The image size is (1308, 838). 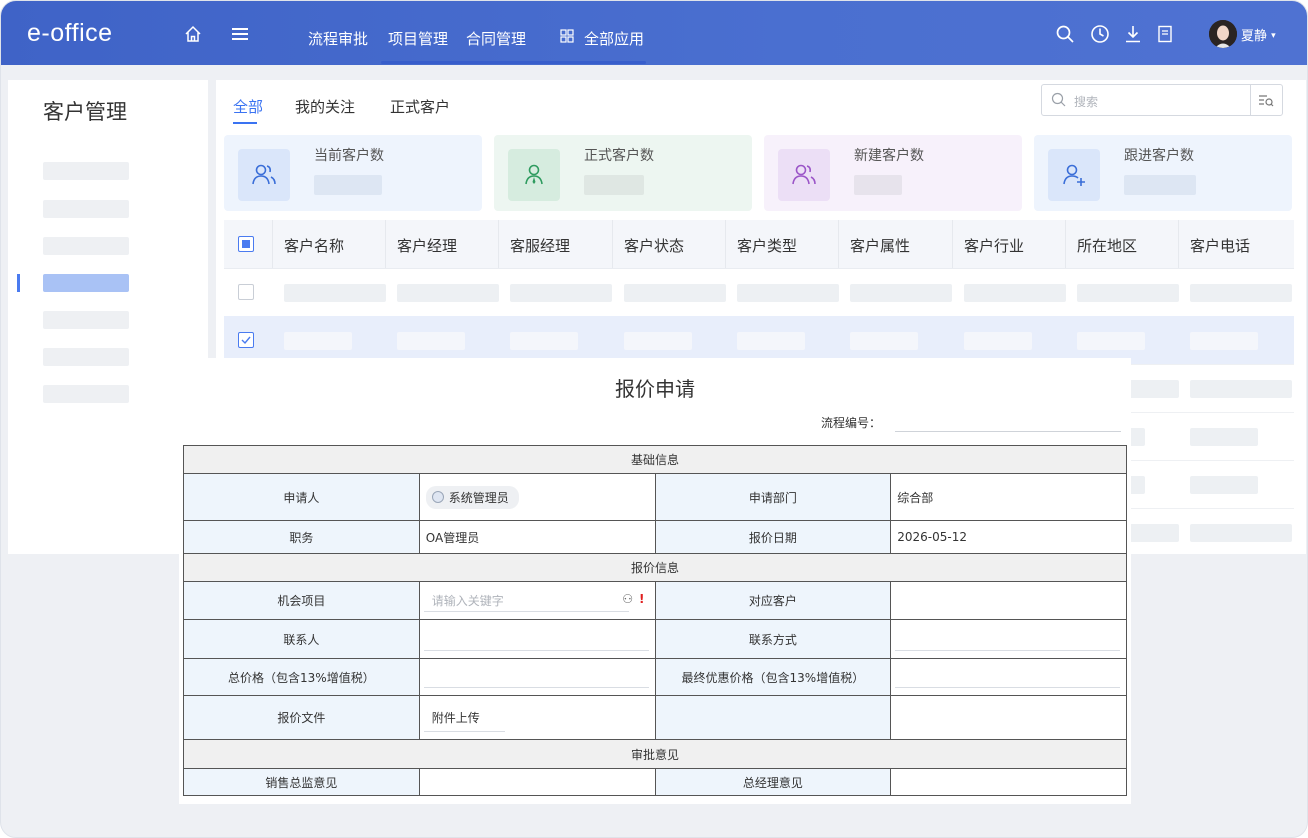 I want to click on flow-number-input, so click(x=1008, y=431).